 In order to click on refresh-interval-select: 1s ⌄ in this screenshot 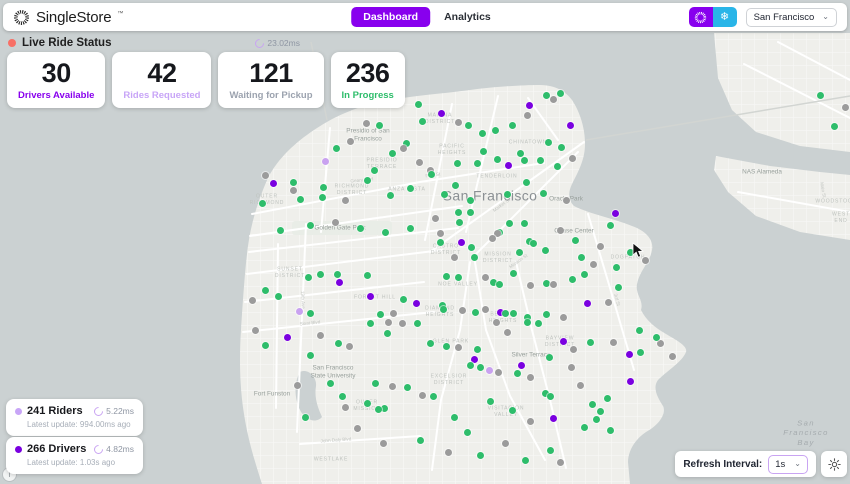, I will do `click(788, 464)`.